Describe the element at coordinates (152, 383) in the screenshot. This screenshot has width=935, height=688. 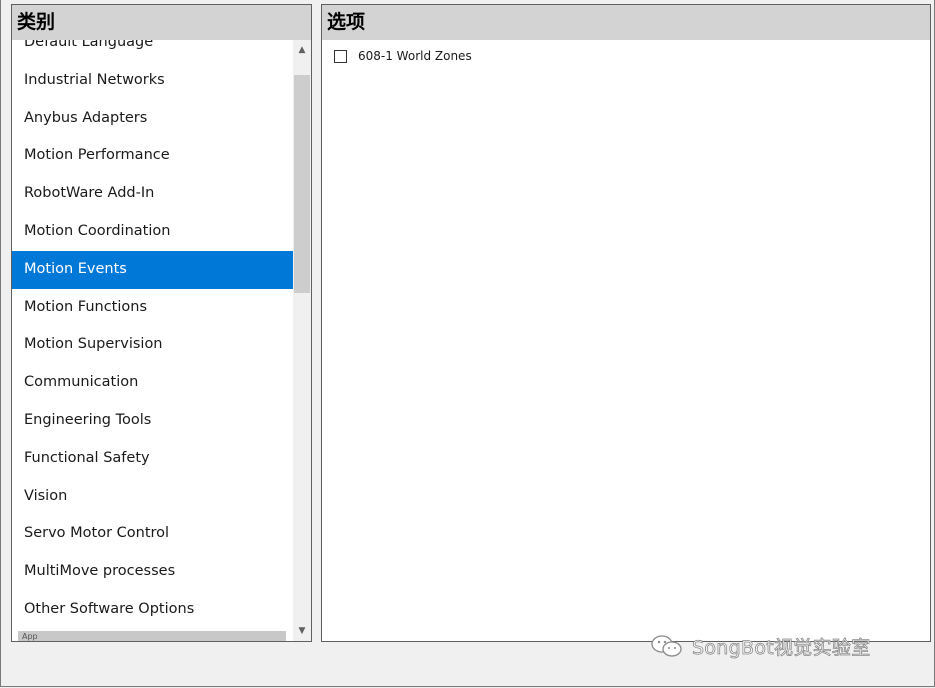
I see `category-item-communication: Communication` at that location.